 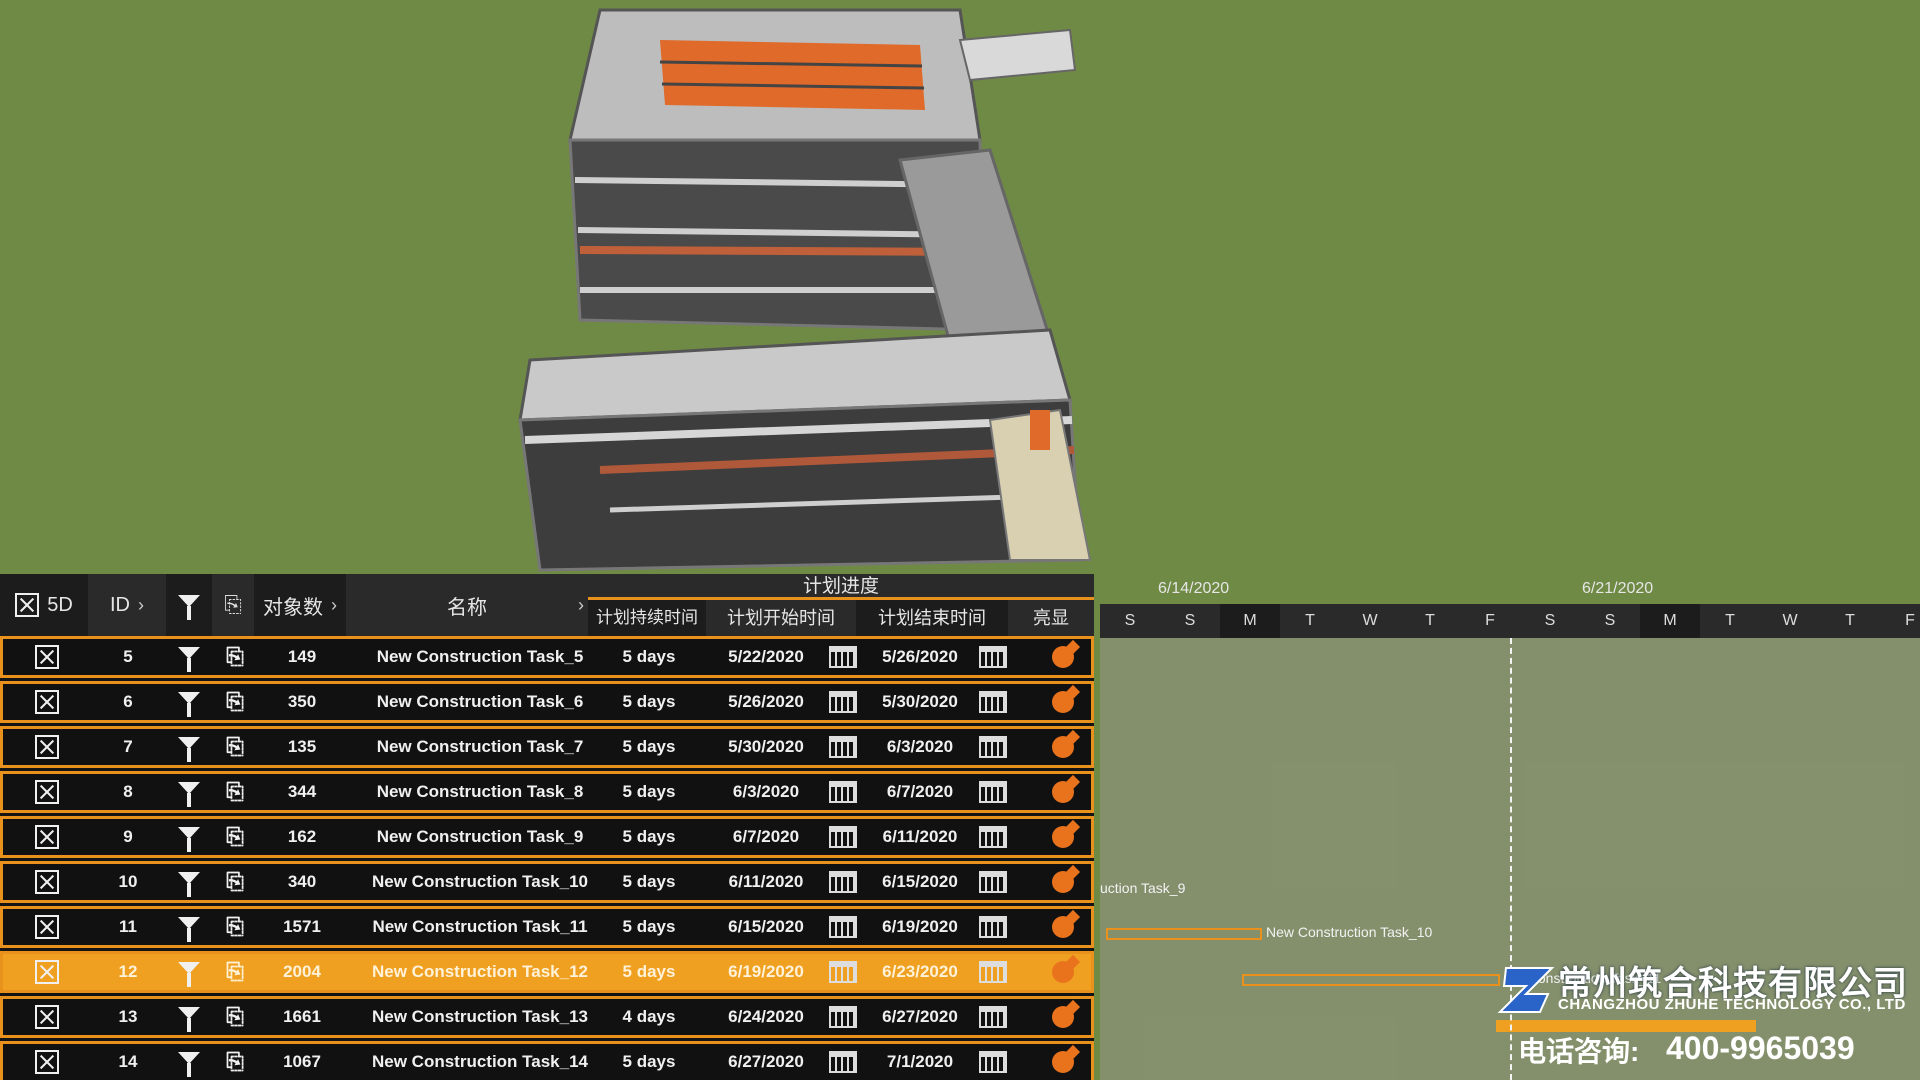 I want to click on gantt-day-header: SSMTWTFSSMTWTF, so click(x=1510, y=621).